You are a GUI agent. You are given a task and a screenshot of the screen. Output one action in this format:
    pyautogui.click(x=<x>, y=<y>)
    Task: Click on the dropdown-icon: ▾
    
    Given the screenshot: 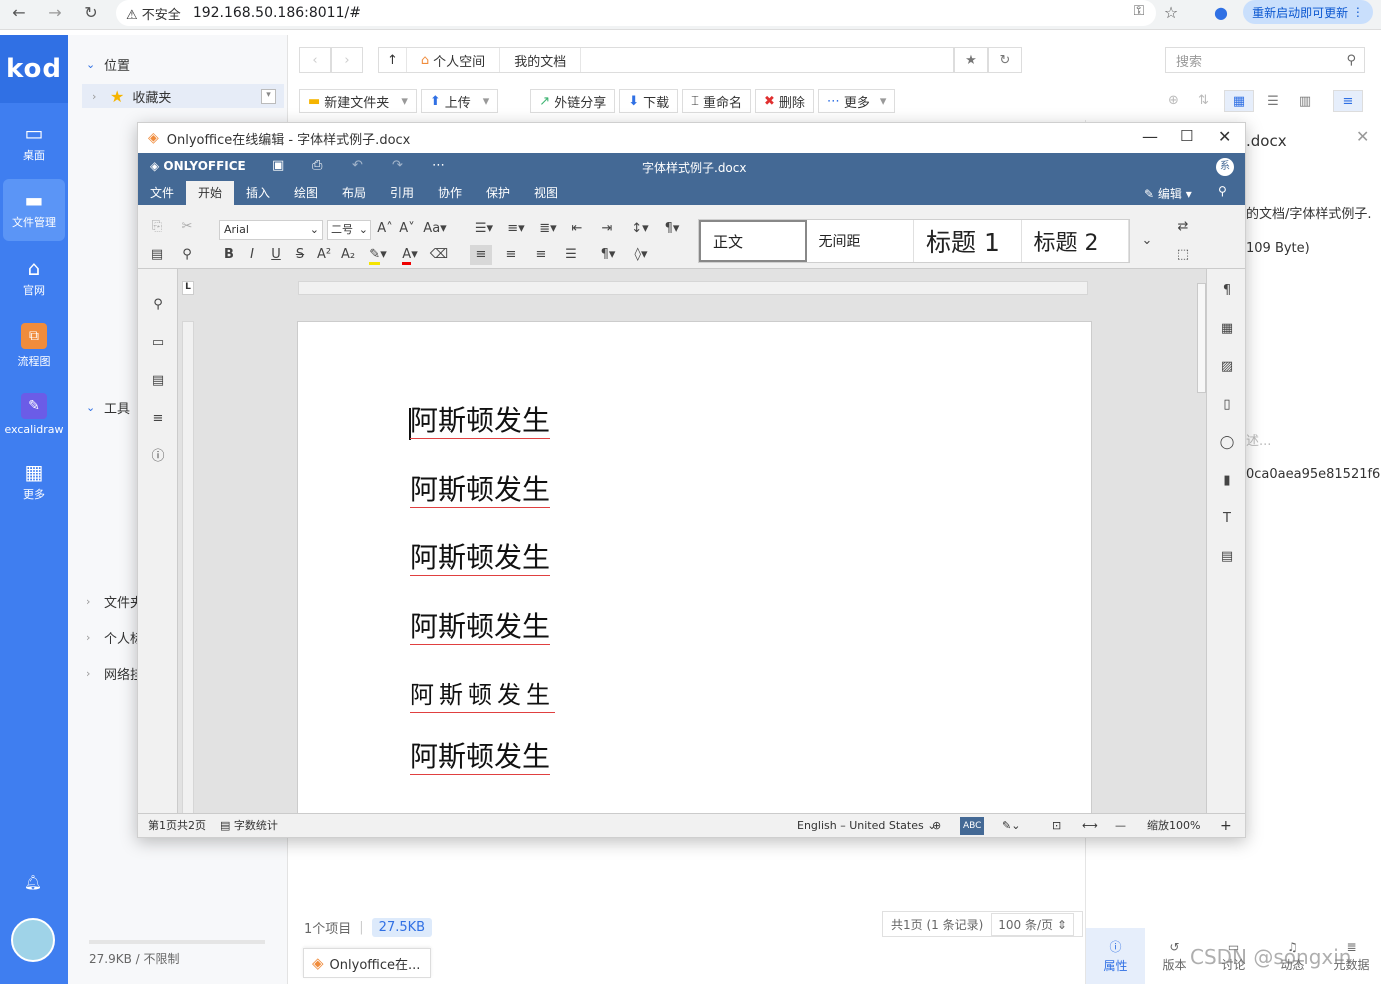 What is the action you would take?
    pyautogui.click(x=268, y=96)
    